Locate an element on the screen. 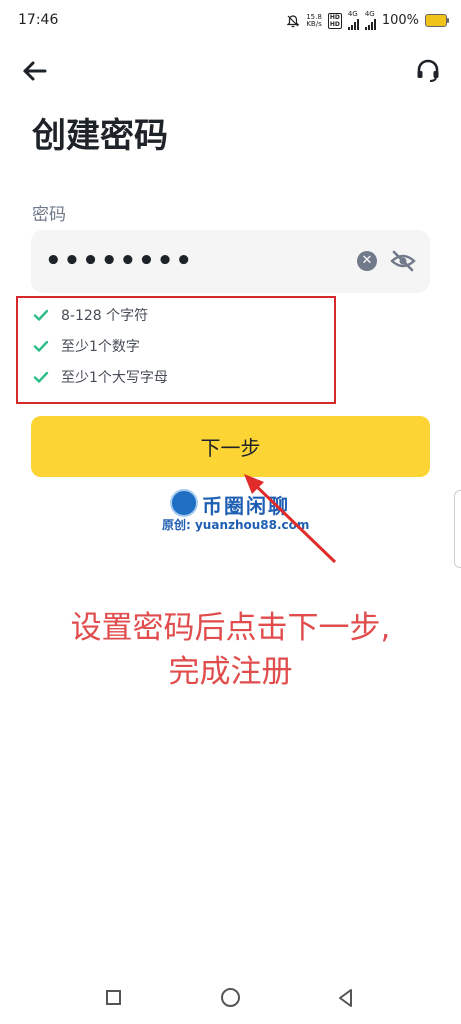 The image size is (461, 1024). signal-2-bars-icon is located at coordinates (370, 24).